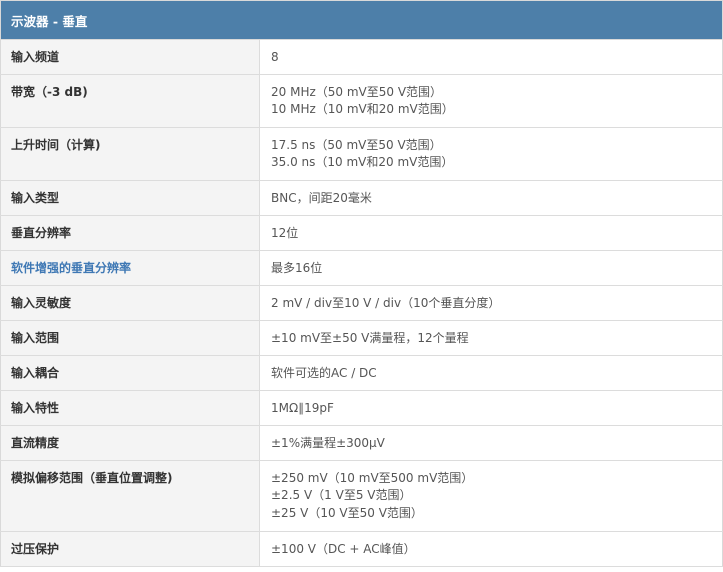 This screenshot has height=572, width=723. I want to click on spec-label-text: 带宽（-3 dB), so click(49, 91).